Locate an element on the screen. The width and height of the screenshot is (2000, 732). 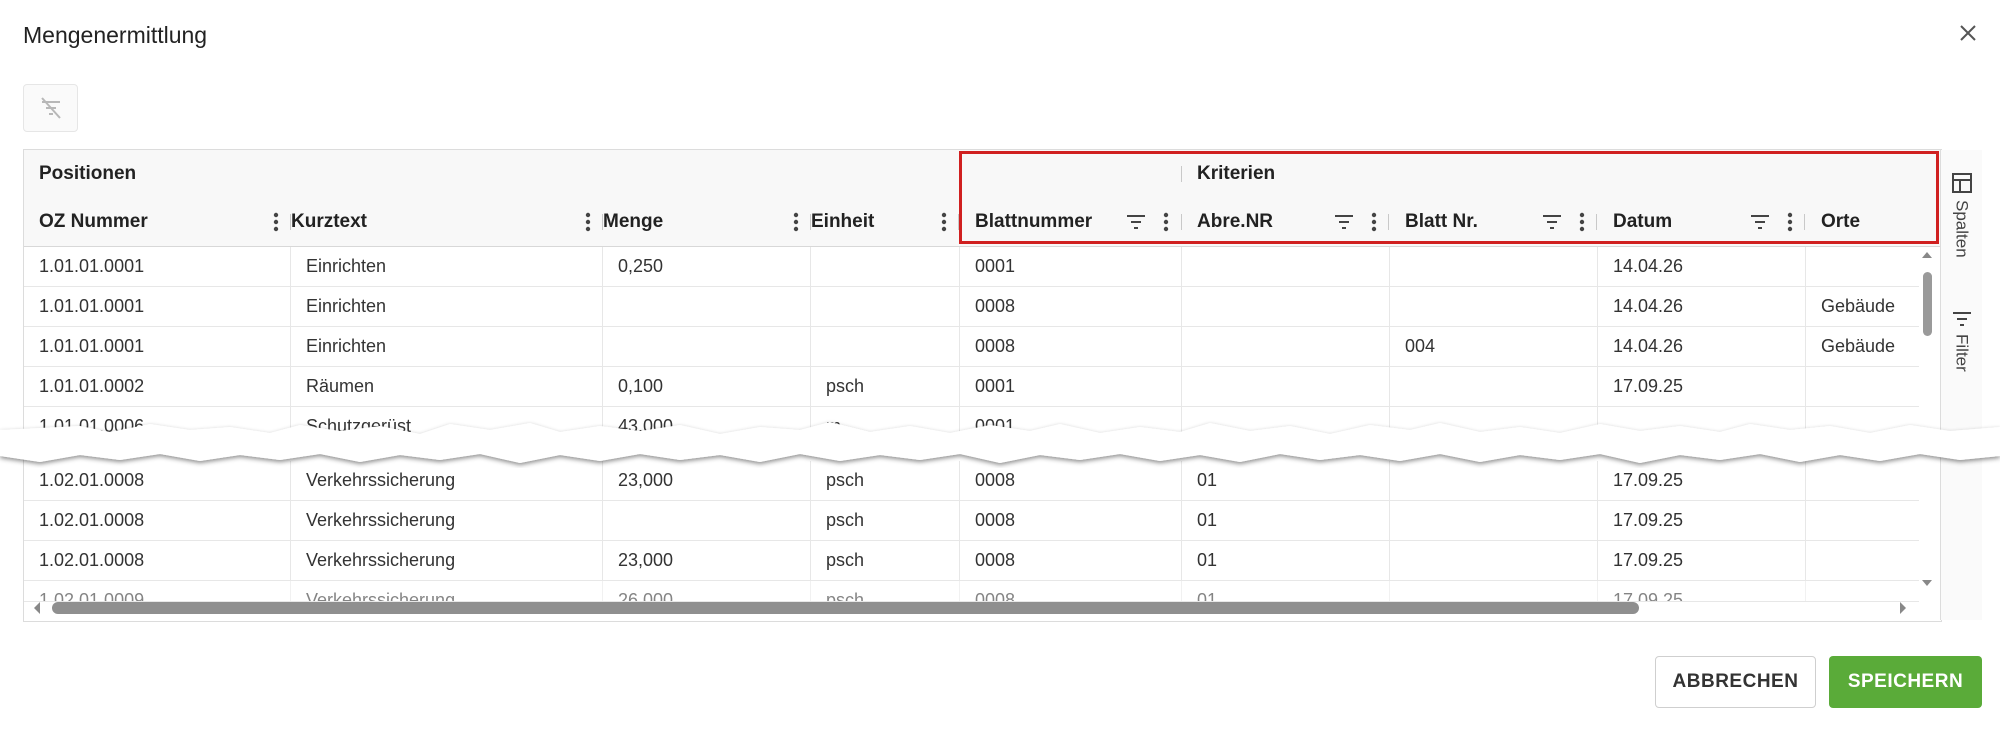
column-header-blattnummer-label: Blattnummer is located at coordinates (1034, 221).